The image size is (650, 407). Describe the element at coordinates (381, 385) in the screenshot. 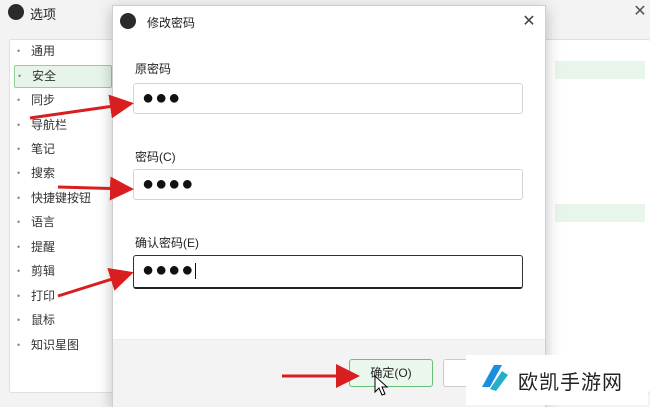

I see `mouse-cursor-icon` at that location.